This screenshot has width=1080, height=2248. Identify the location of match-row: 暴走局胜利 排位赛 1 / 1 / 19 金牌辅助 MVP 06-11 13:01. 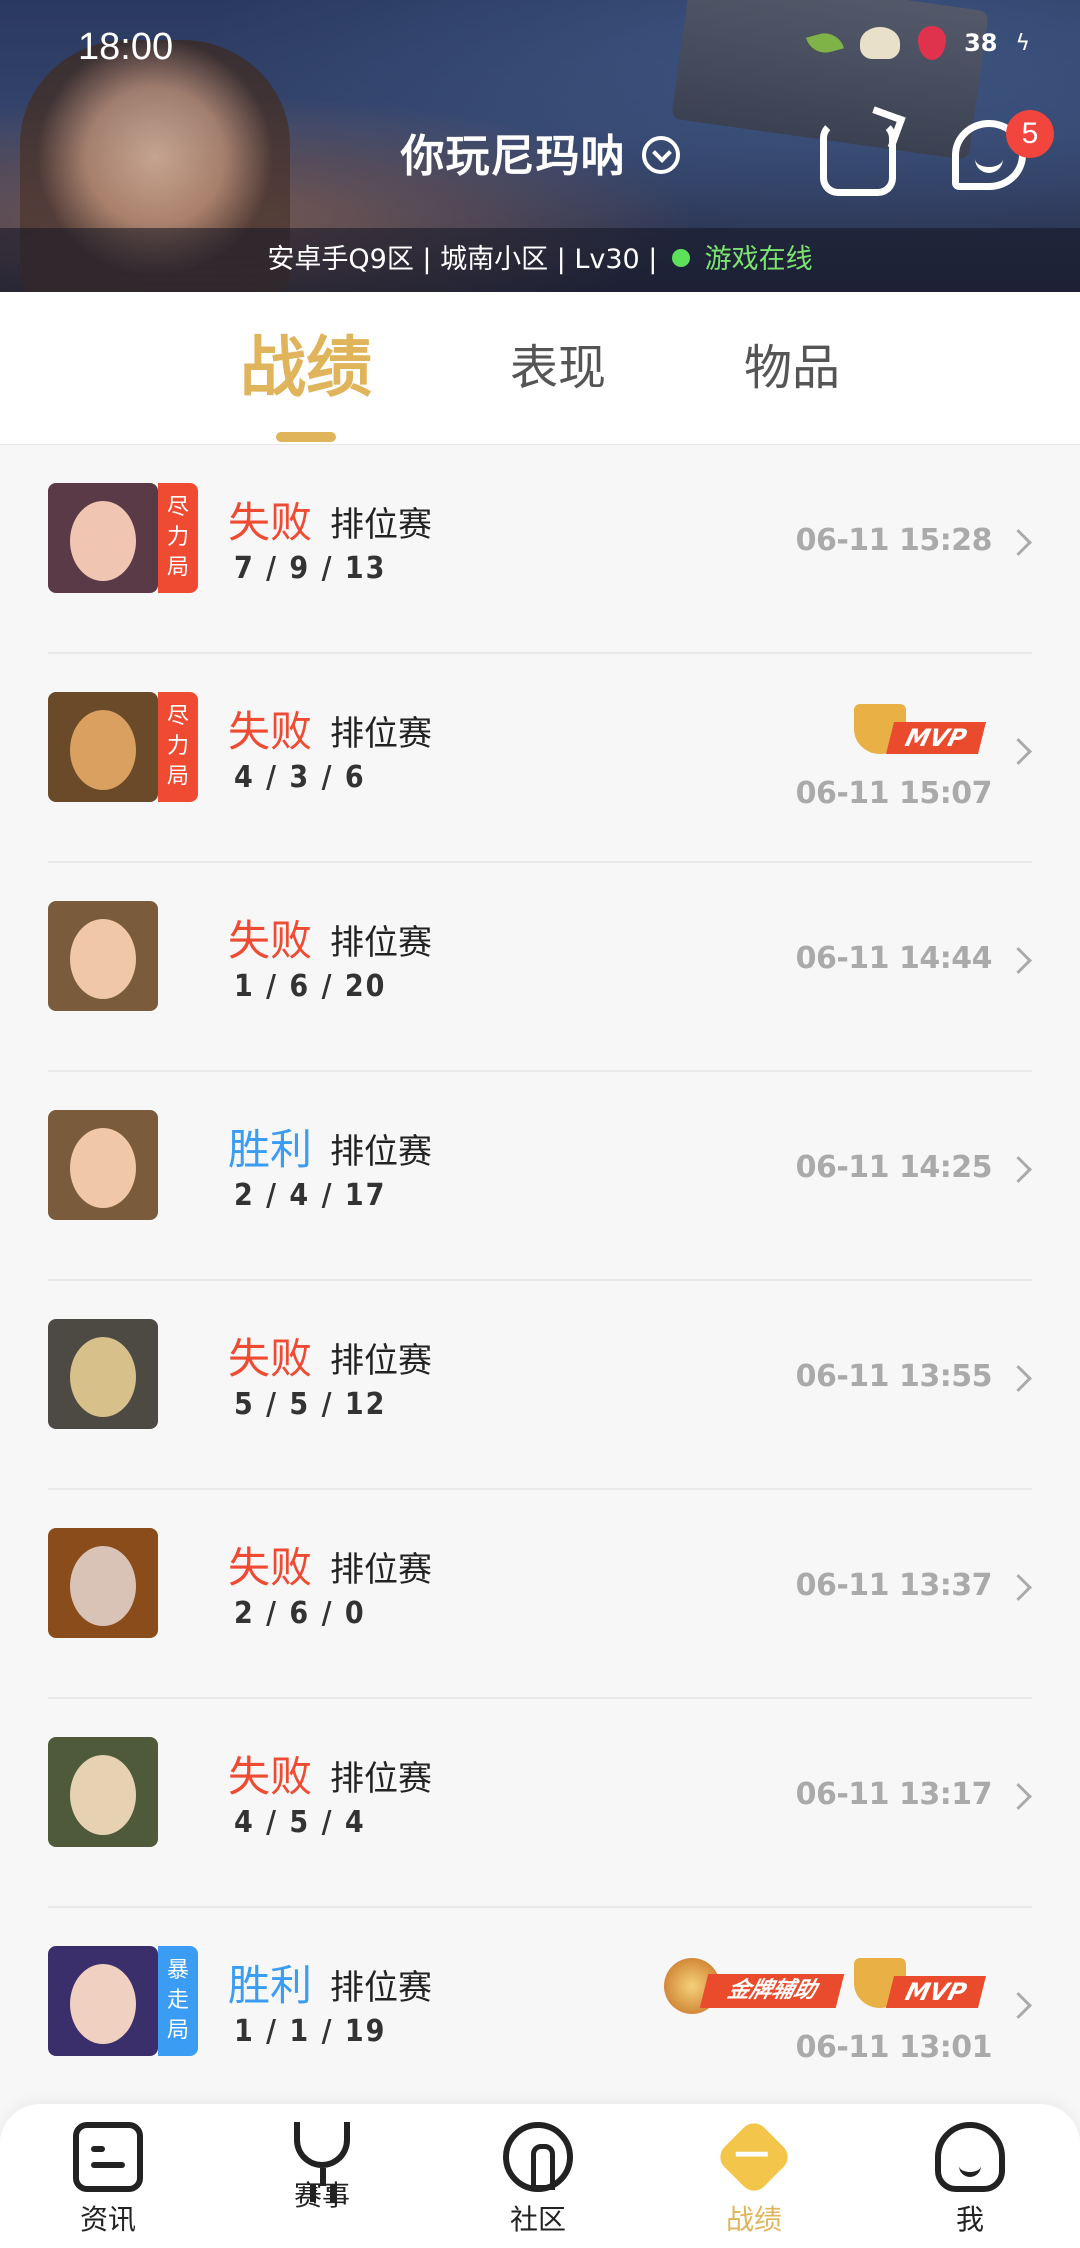
(540, 2012).